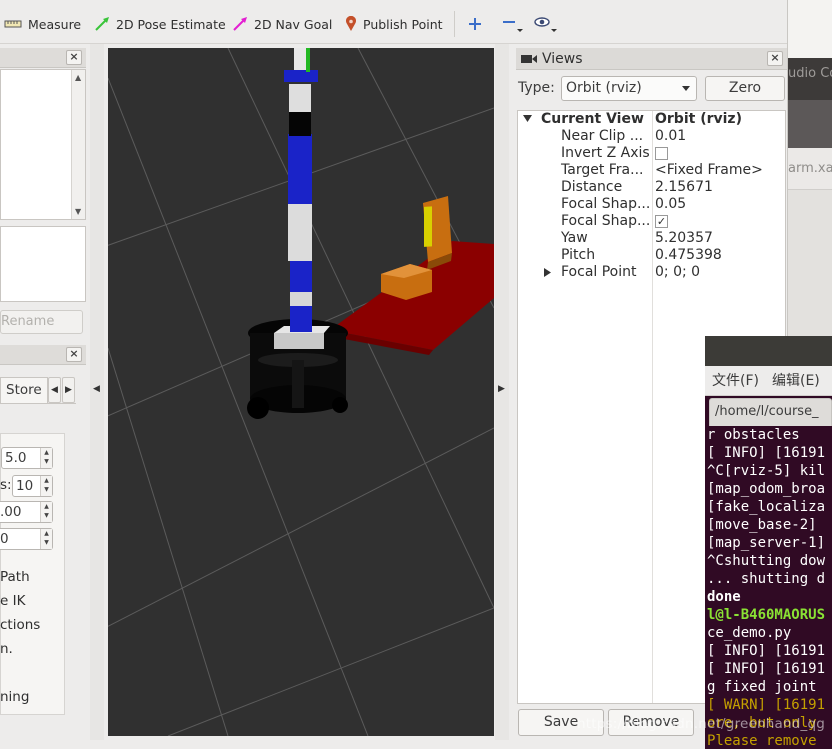 This screenshot has width=832, height=749. I want to click on pitch-row: Pitch 0.475398, so click(652, 255).